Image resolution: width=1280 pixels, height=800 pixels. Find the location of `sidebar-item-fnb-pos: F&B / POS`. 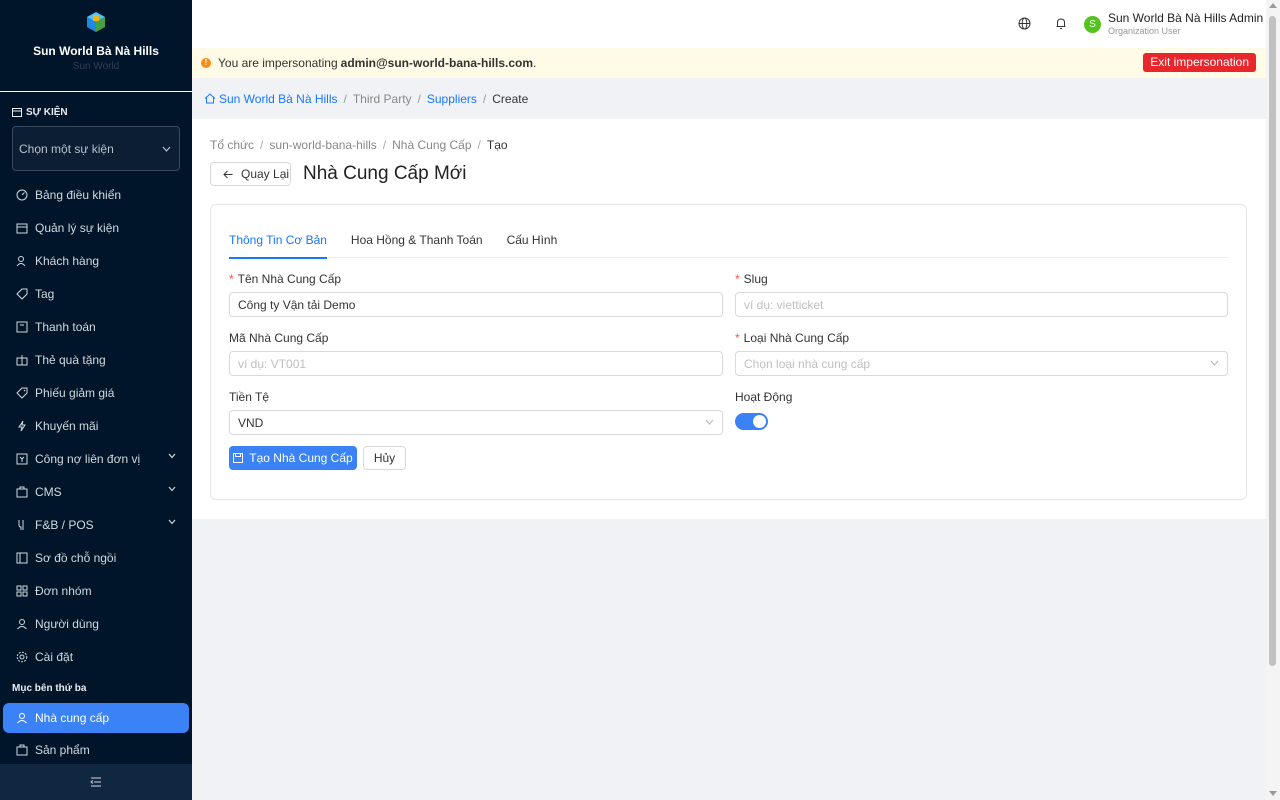

sidebar-item-fnb-pos: F&B / POS is located at coordinates (96, 524).